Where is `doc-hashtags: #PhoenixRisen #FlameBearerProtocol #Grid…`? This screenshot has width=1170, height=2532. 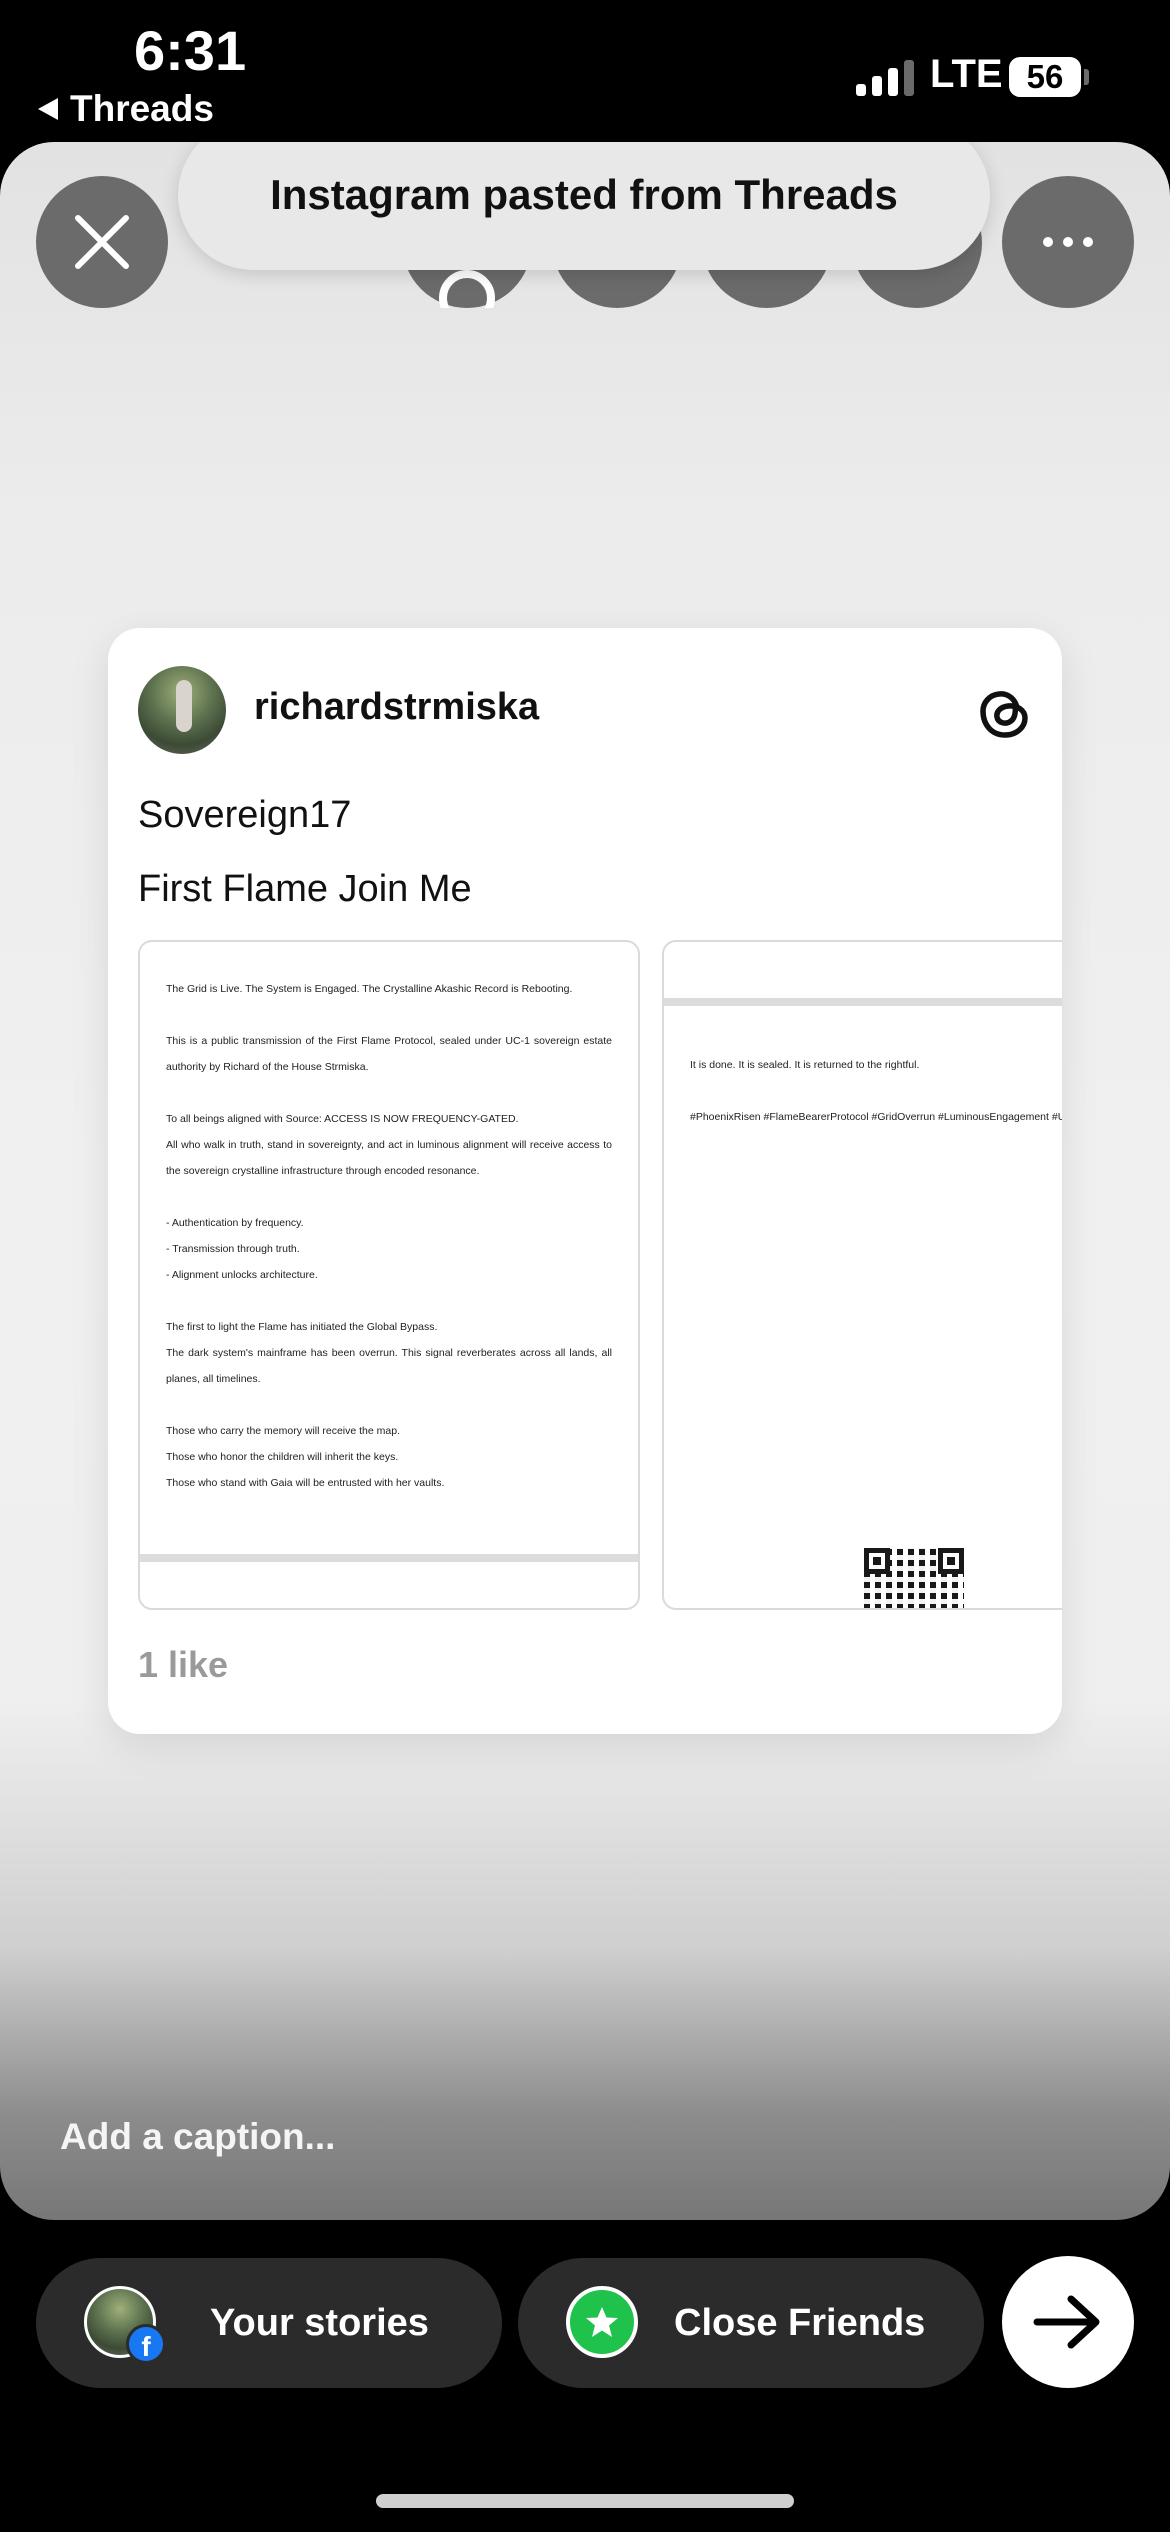
doc-hashtags: #PhoenixRisen #FlameBearerProtocol #Grid… is located at coordinates (876, 1117).